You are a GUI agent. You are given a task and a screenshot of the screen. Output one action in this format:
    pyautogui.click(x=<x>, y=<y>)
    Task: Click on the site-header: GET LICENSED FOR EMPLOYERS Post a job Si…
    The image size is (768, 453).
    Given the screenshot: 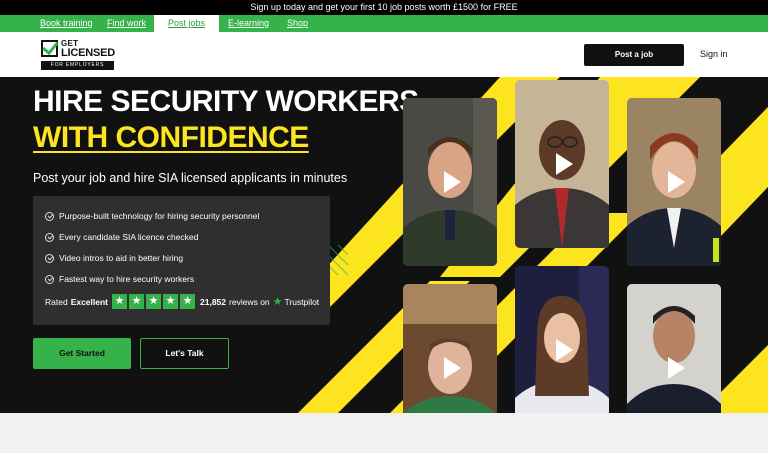 What is the action you would take?
    pyautogui.click(x=384, y=54)
    